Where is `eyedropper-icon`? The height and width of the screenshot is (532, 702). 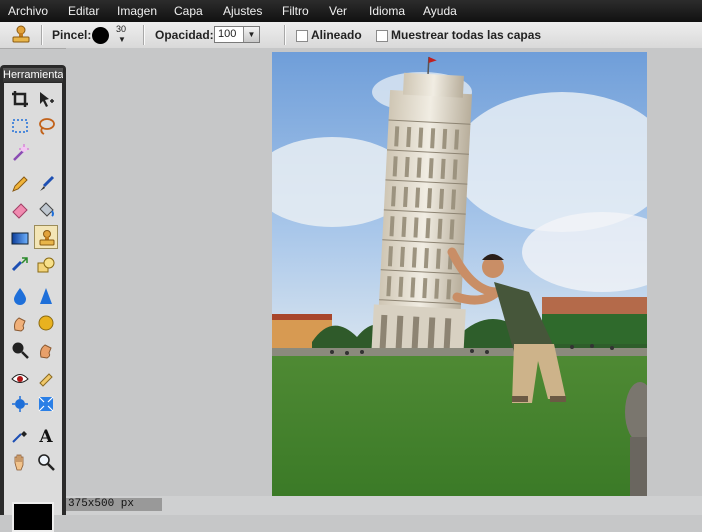 eyedropper-icon is located at coordinates (20, 435).